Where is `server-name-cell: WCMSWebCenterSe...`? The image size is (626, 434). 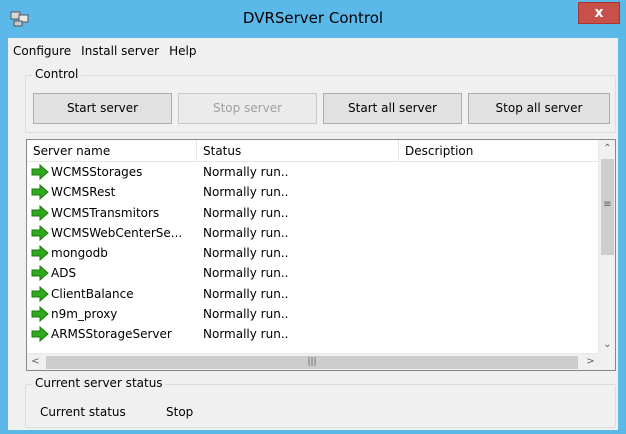 server-name-cell: WCMSWebCenterSe... is located at coordinates (117, 232).